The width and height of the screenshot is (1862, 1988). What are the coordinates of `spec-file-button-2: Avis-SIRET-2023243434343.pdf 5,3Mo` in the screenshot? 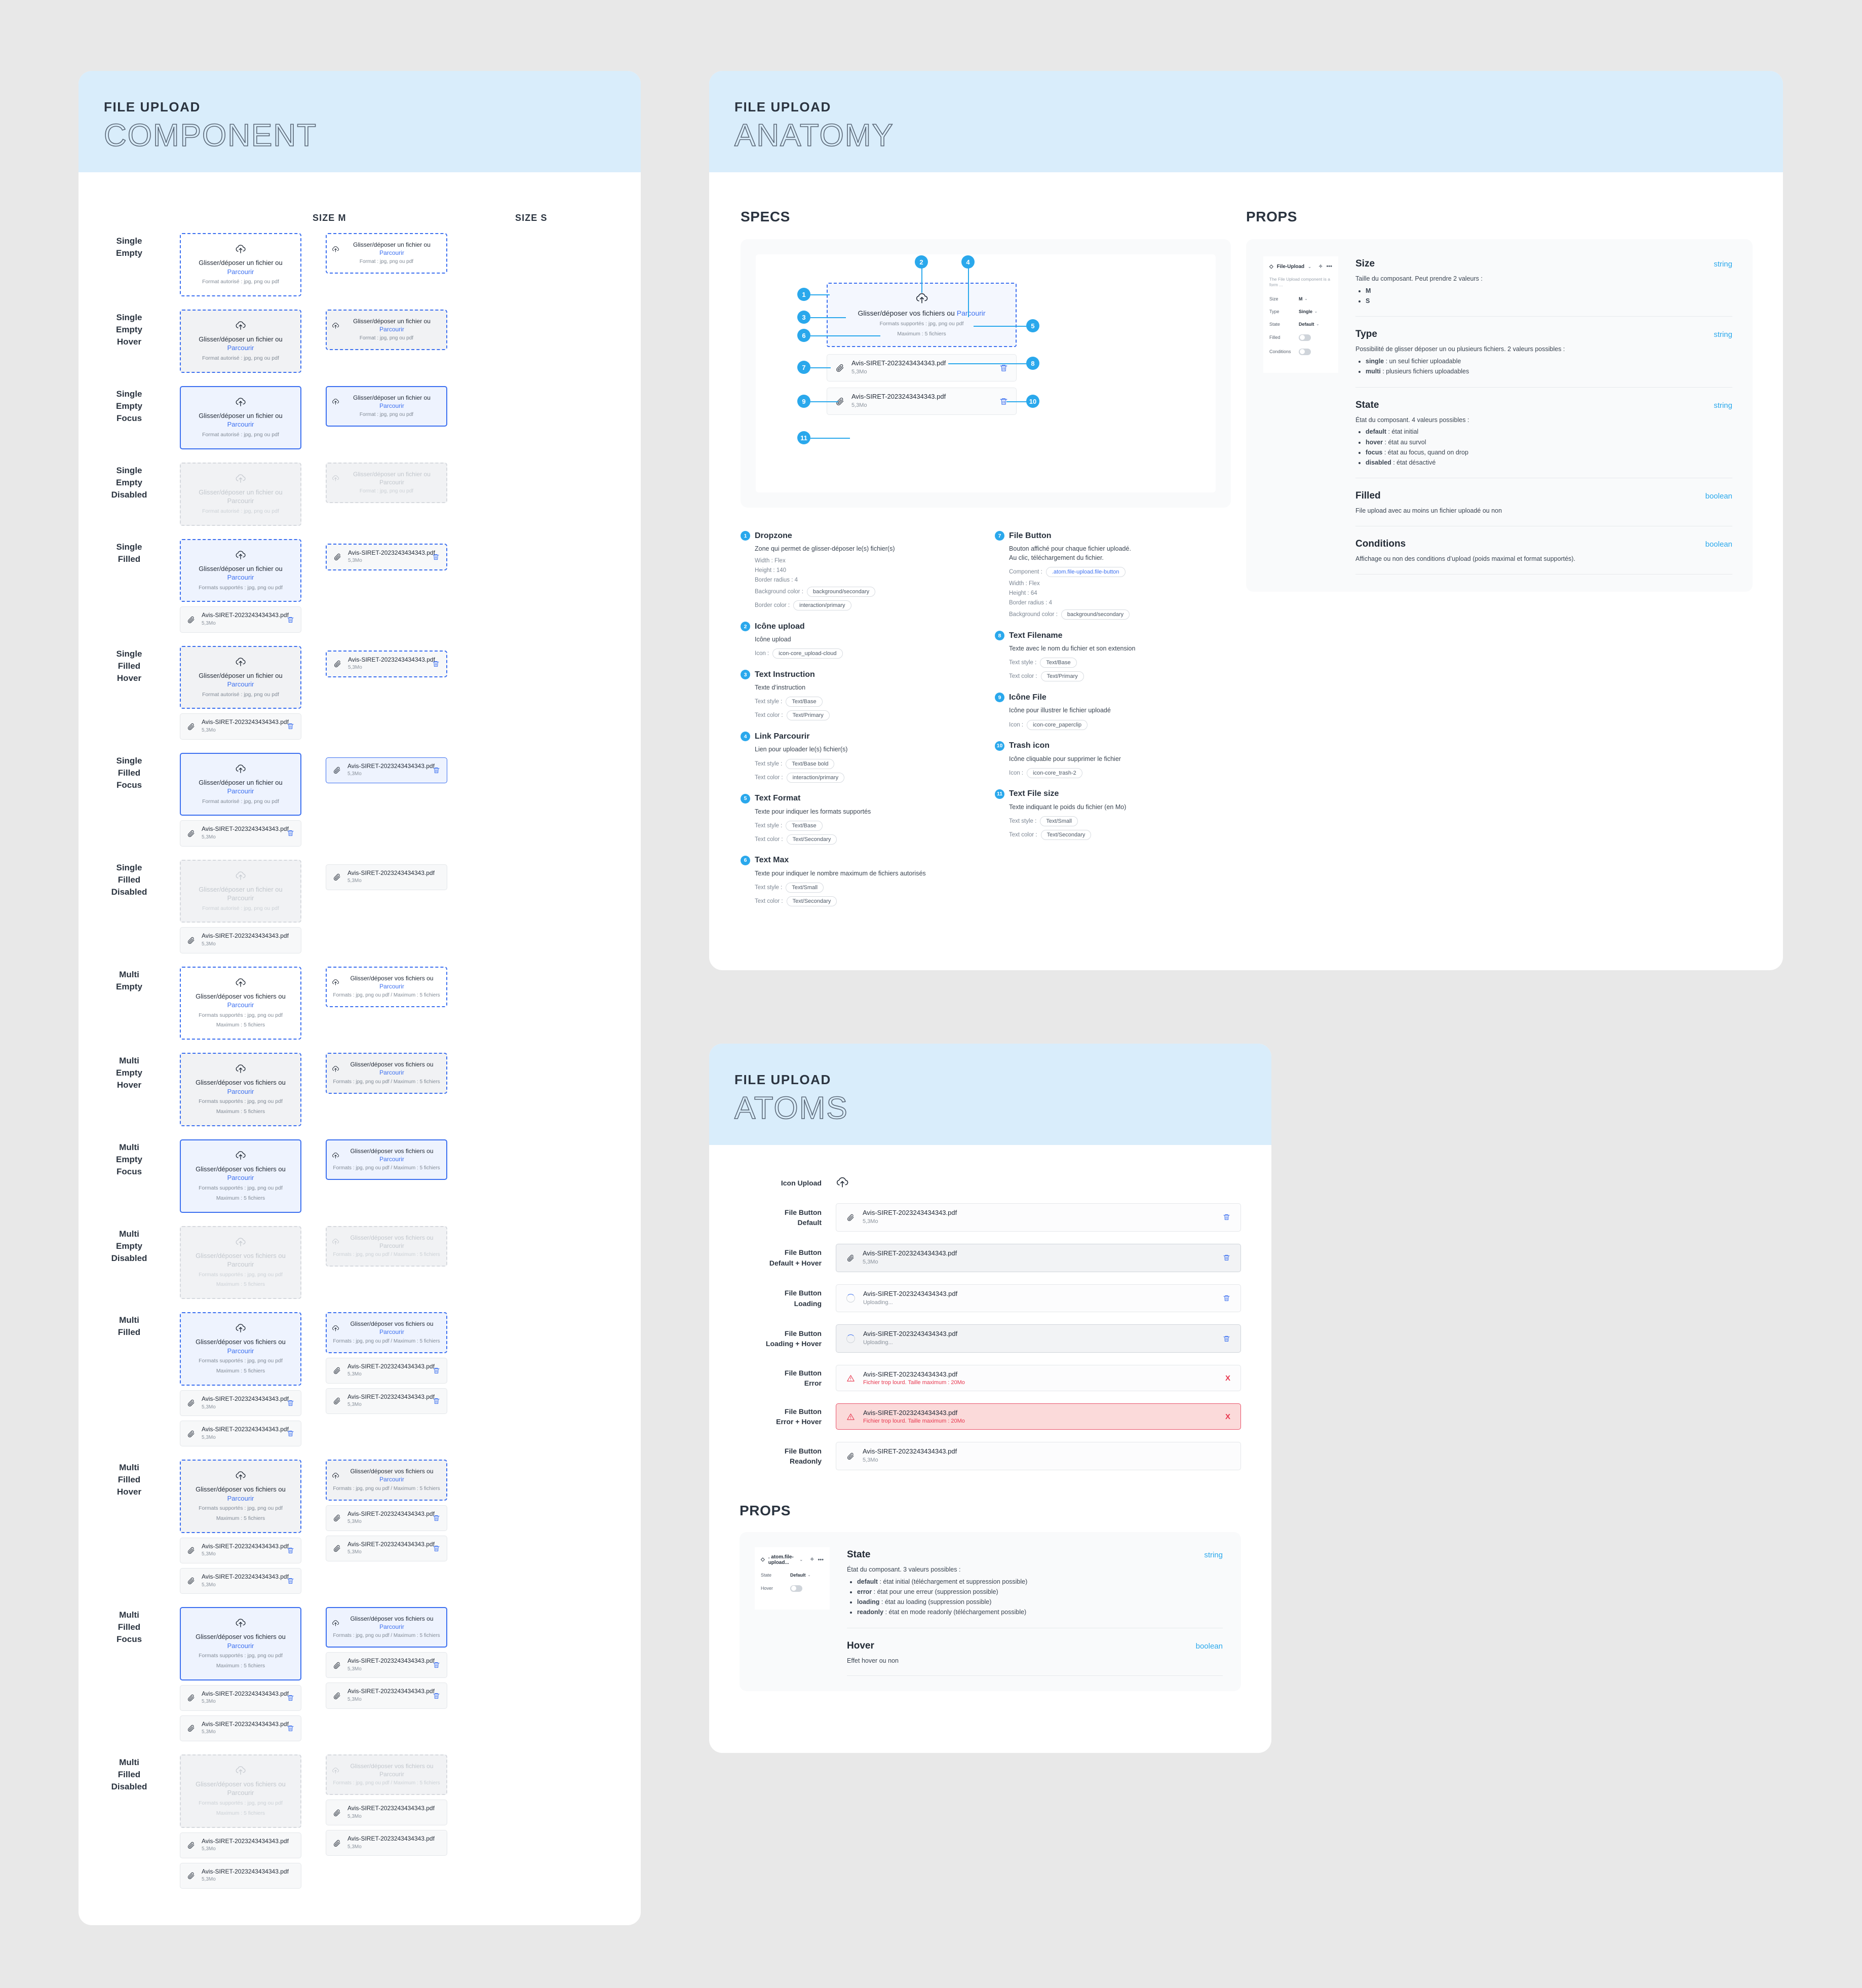 It's located at (922, 401).